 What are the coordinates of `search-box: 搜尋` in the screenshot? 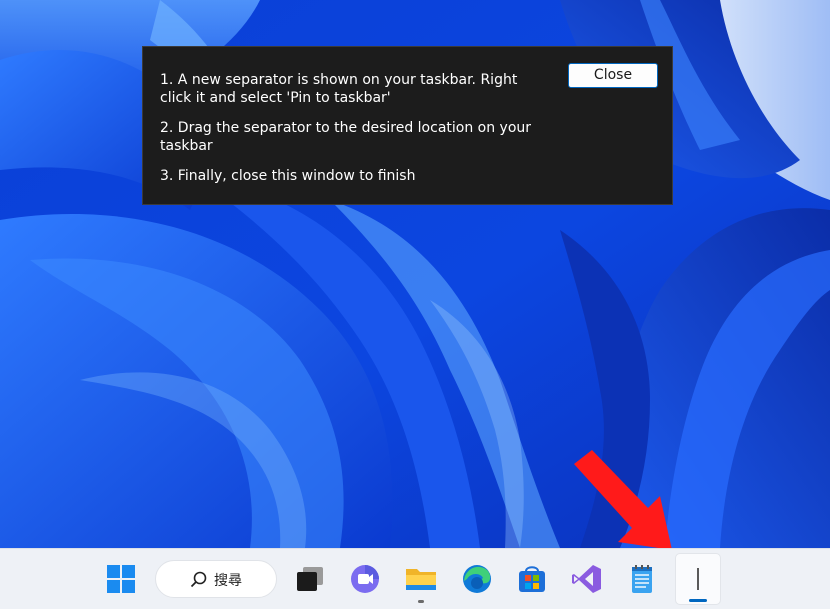 It's located at (216, 579).